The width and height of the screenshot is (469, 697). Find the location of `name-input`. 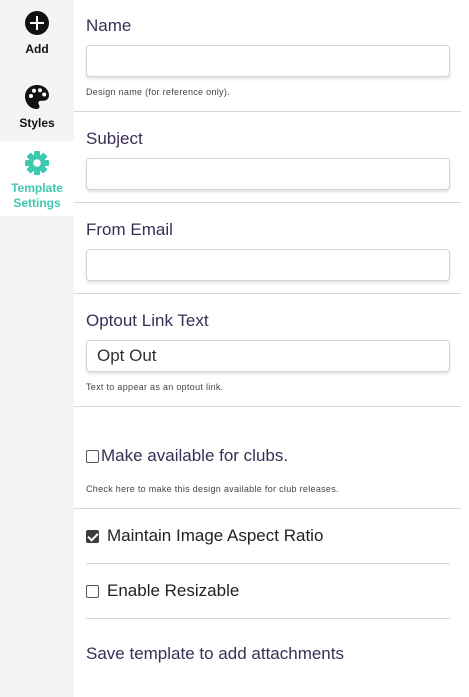

name-input is located at coordinates (268, 61).